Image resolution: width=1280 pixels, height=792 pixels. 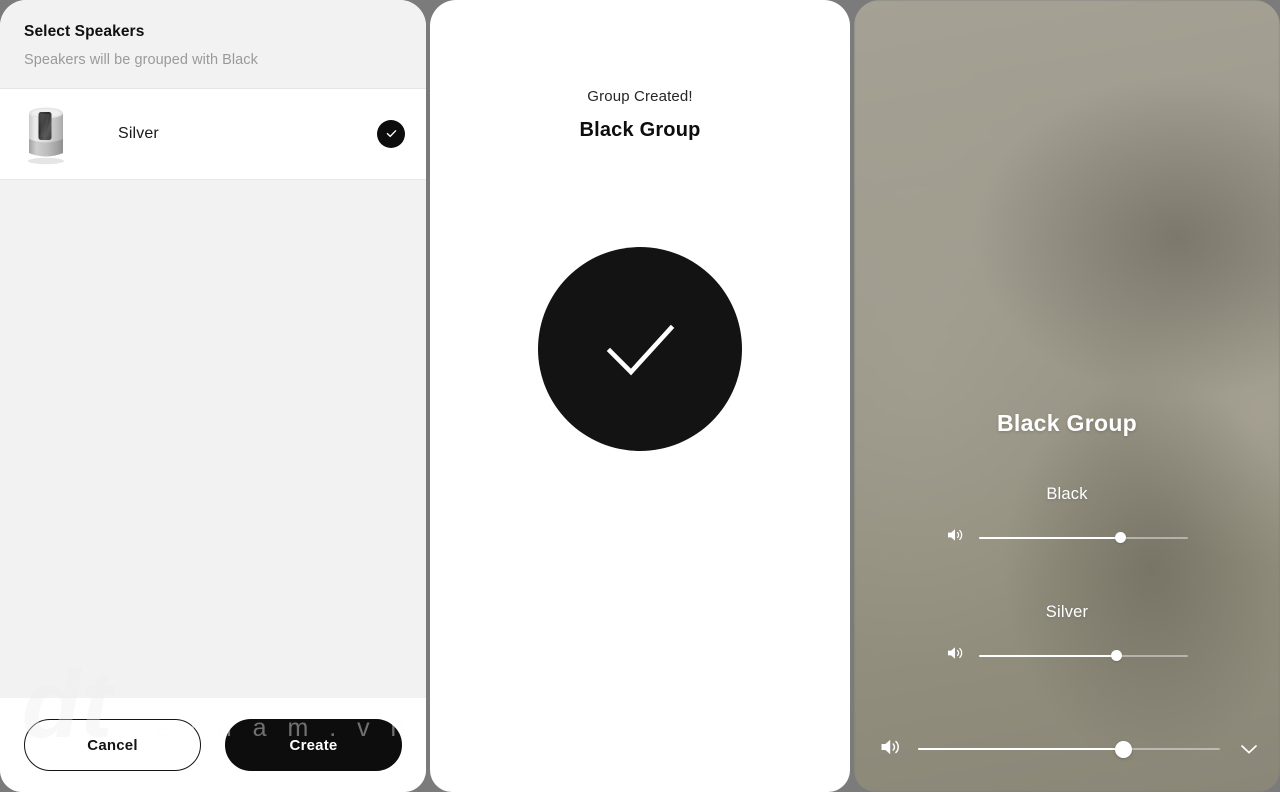 I want to click on master-volume-slider, so click(x=1069, y=749).